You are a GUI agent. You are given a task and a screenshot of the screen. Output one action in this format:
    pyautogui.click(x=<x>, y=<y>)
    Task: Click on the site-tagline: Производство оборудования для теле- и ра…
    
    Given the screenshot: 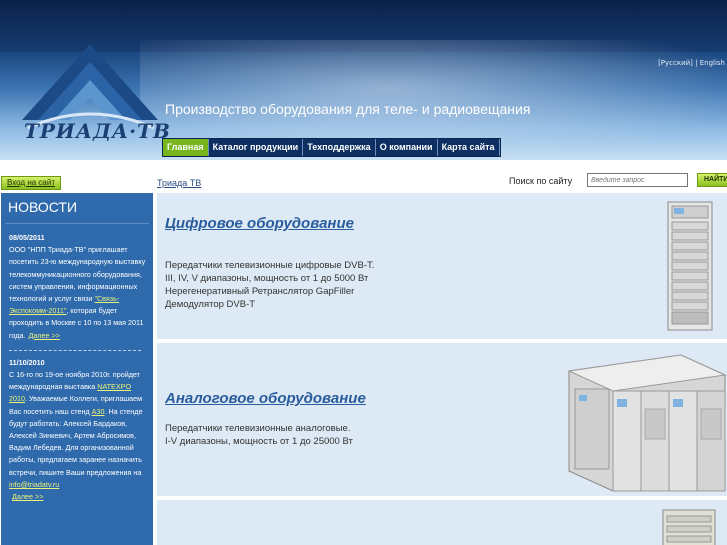 What is the action you would take?
    pyautogui.click(x=348, y=109)
    